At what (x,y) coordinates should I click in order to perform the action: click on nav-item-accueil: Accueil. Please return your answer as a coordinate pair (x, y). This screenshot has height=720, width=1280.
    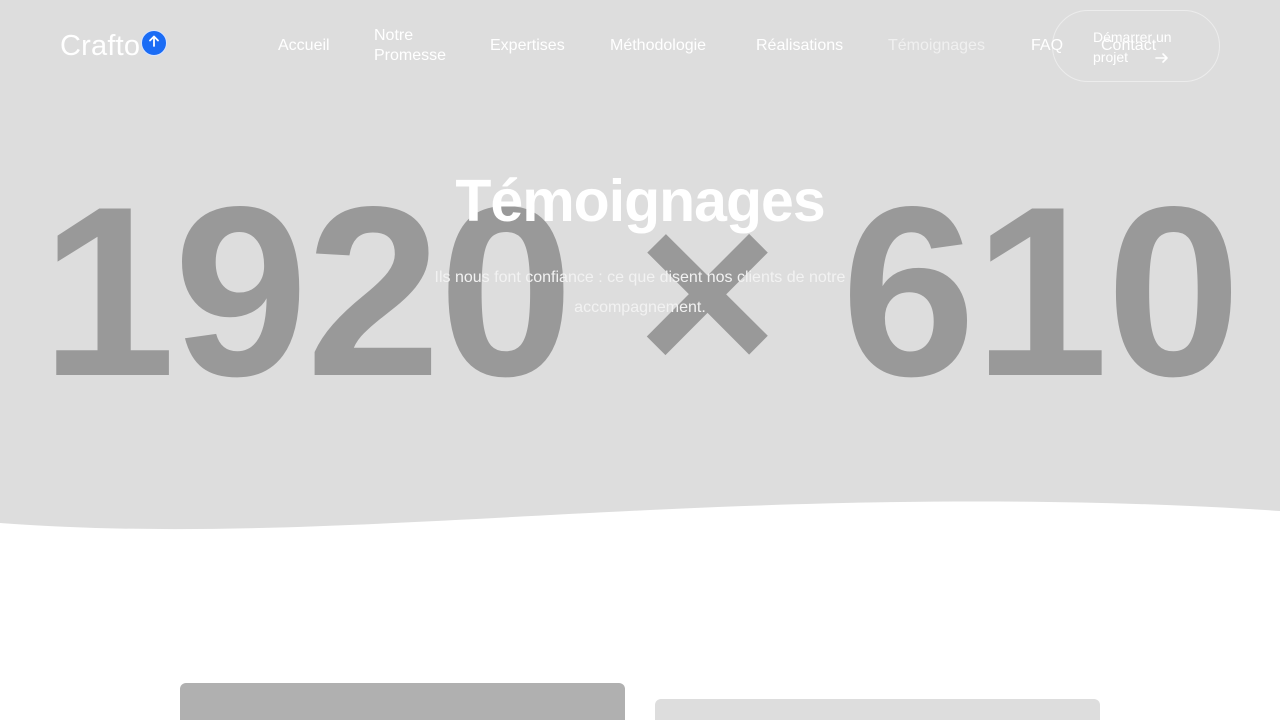
    Looking at the image, I should click on (304, 46).